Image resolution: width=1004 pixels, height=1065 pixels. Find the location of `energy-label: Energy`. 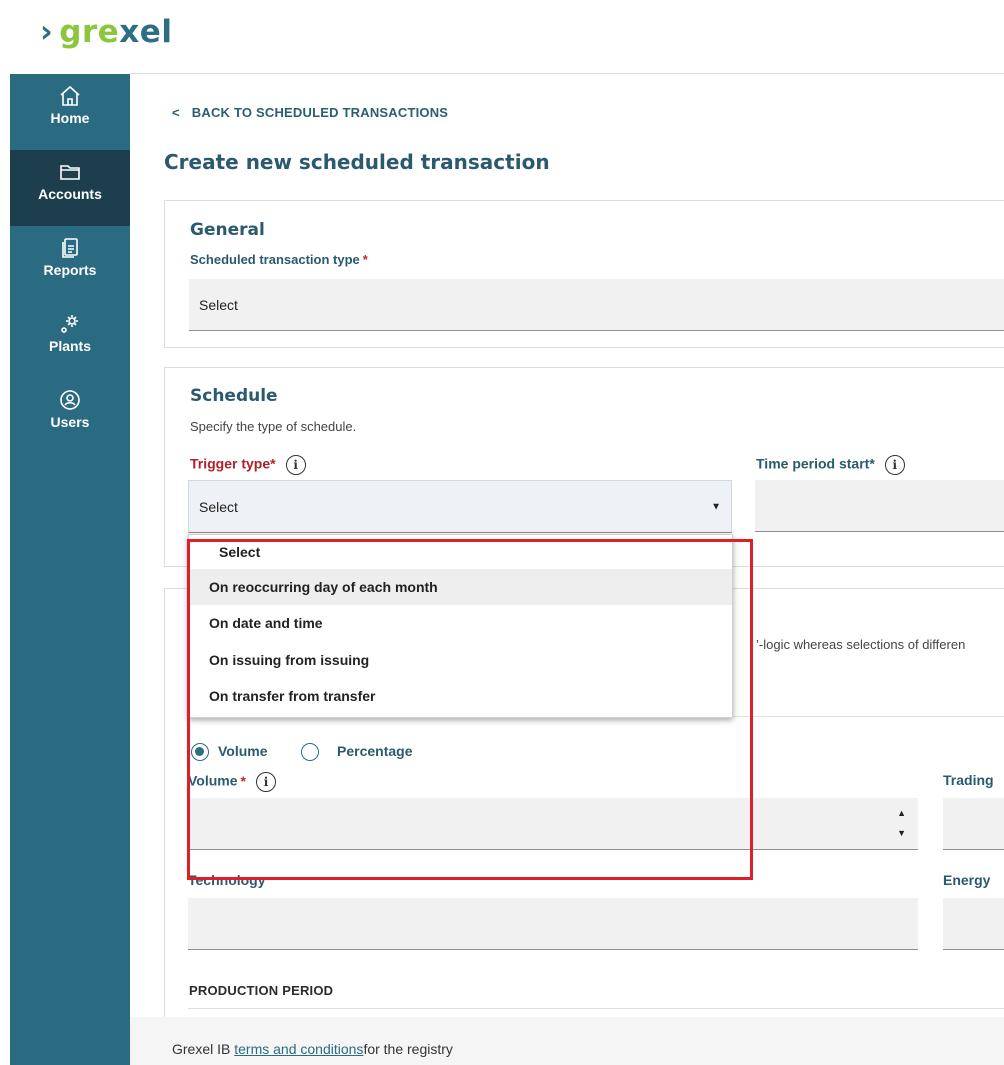

energy-label: Energy is located at coordinates (967, 880).